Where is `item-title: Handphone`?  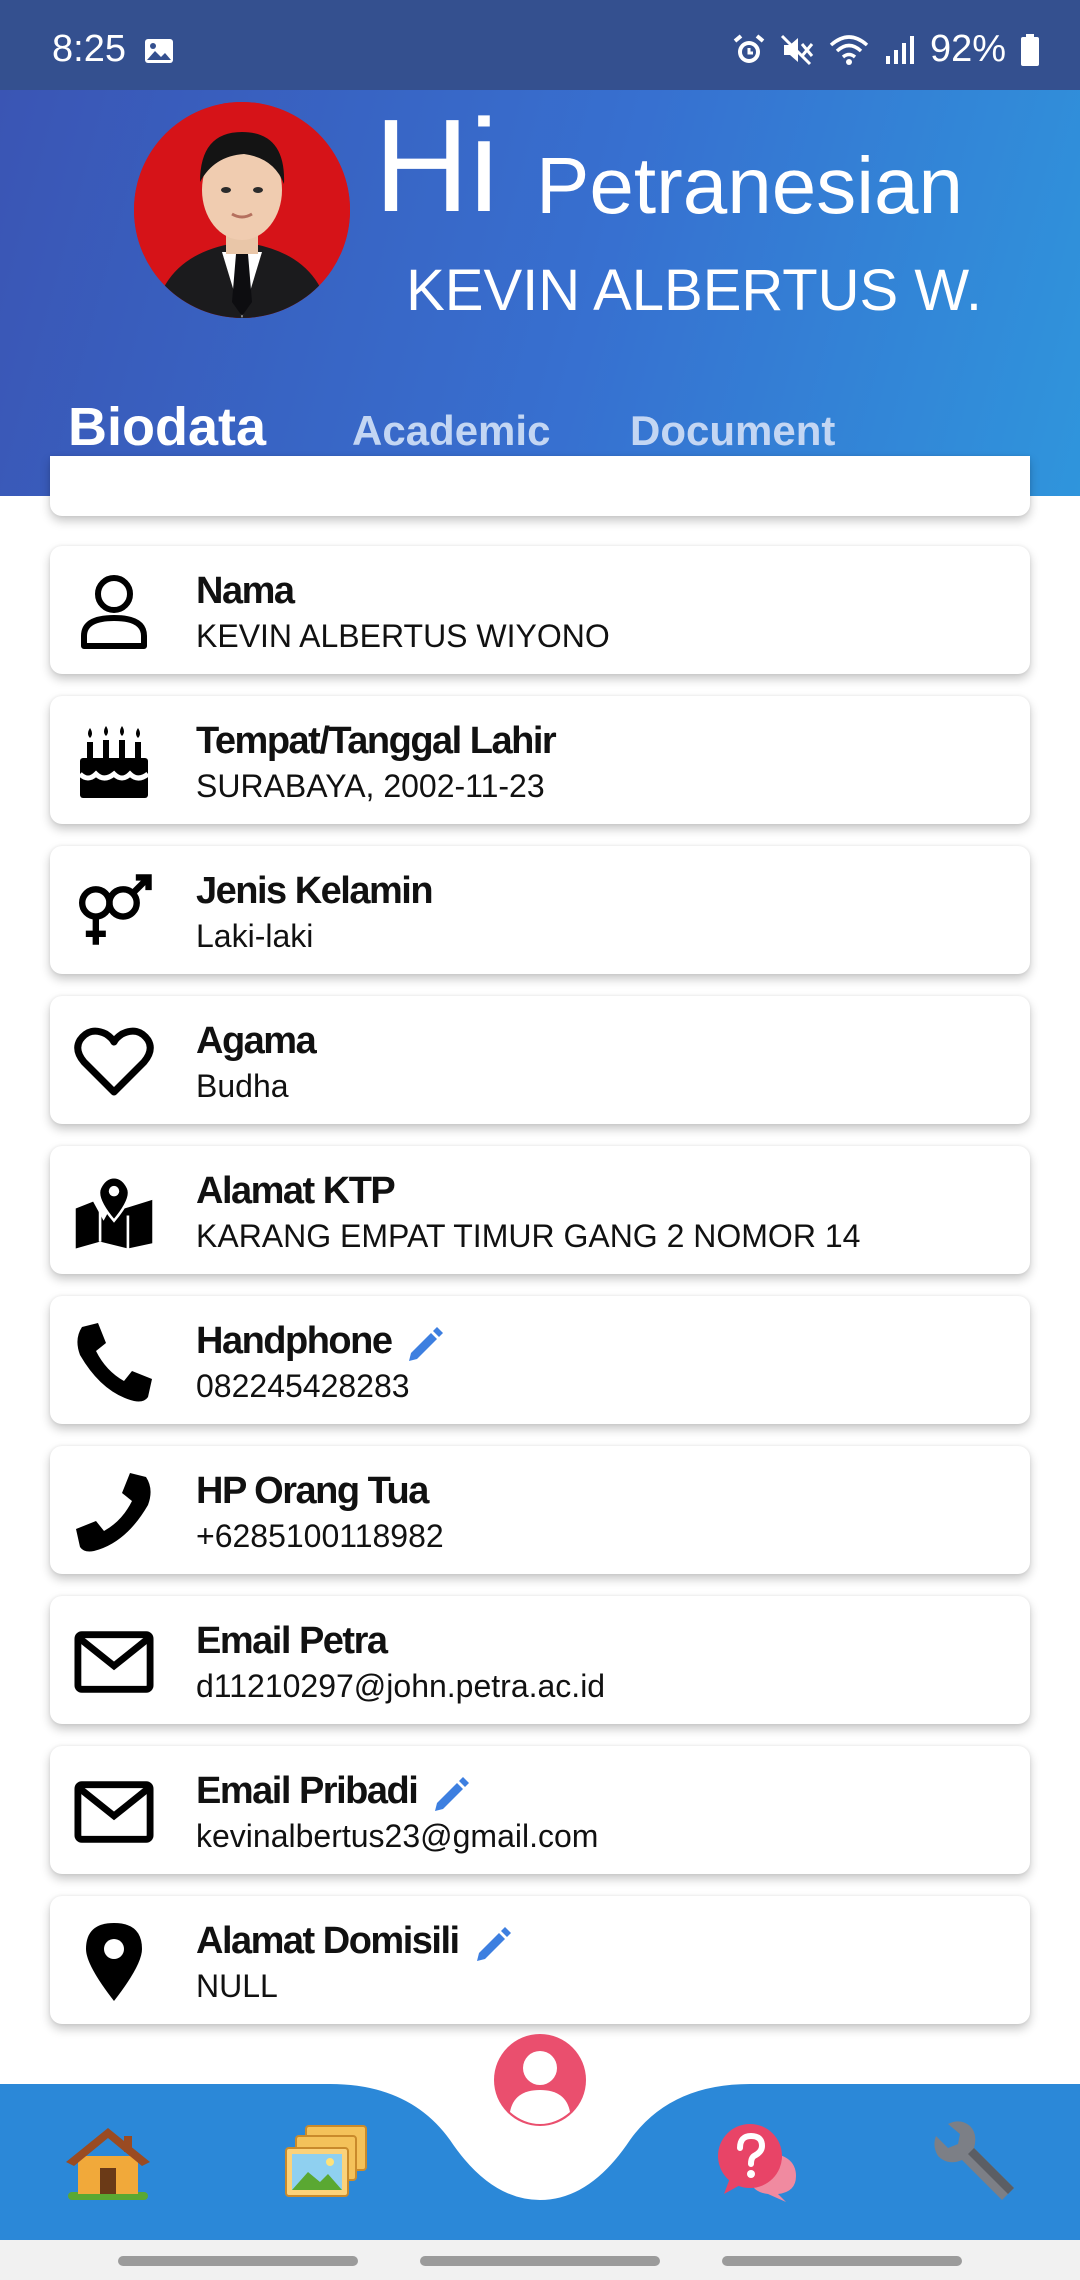 item-title: Handphone is located at coordinates (320, 1341).